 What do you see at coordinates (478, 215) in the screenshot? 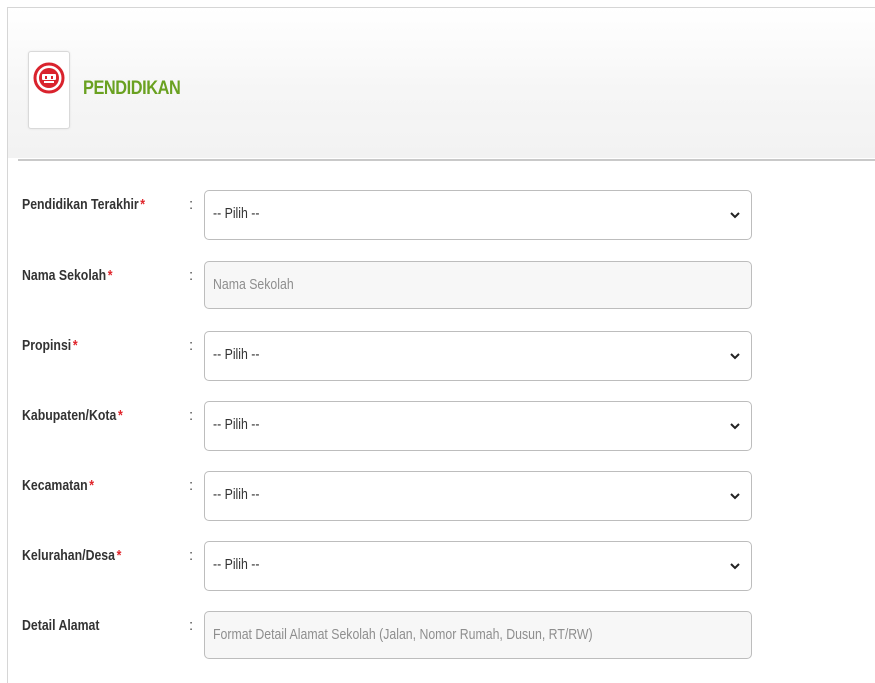
I see `pendidikan-terakhir-select: -- Pilih --` at bounding box center [478, 215].